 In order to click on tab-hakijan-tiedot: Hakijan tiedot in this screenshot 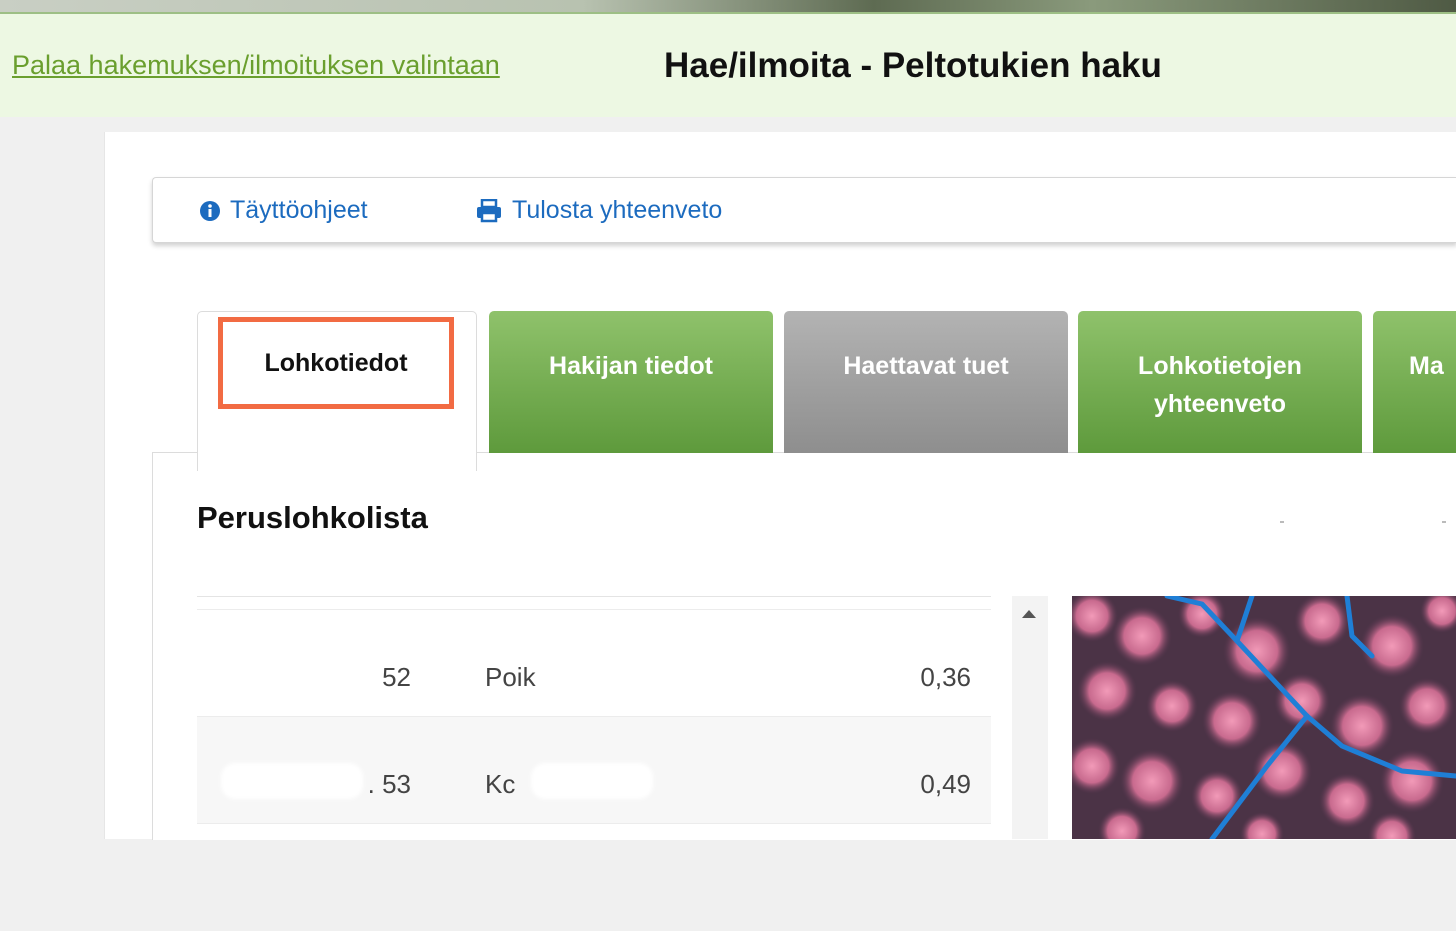, I will do `click(631, 382)`.